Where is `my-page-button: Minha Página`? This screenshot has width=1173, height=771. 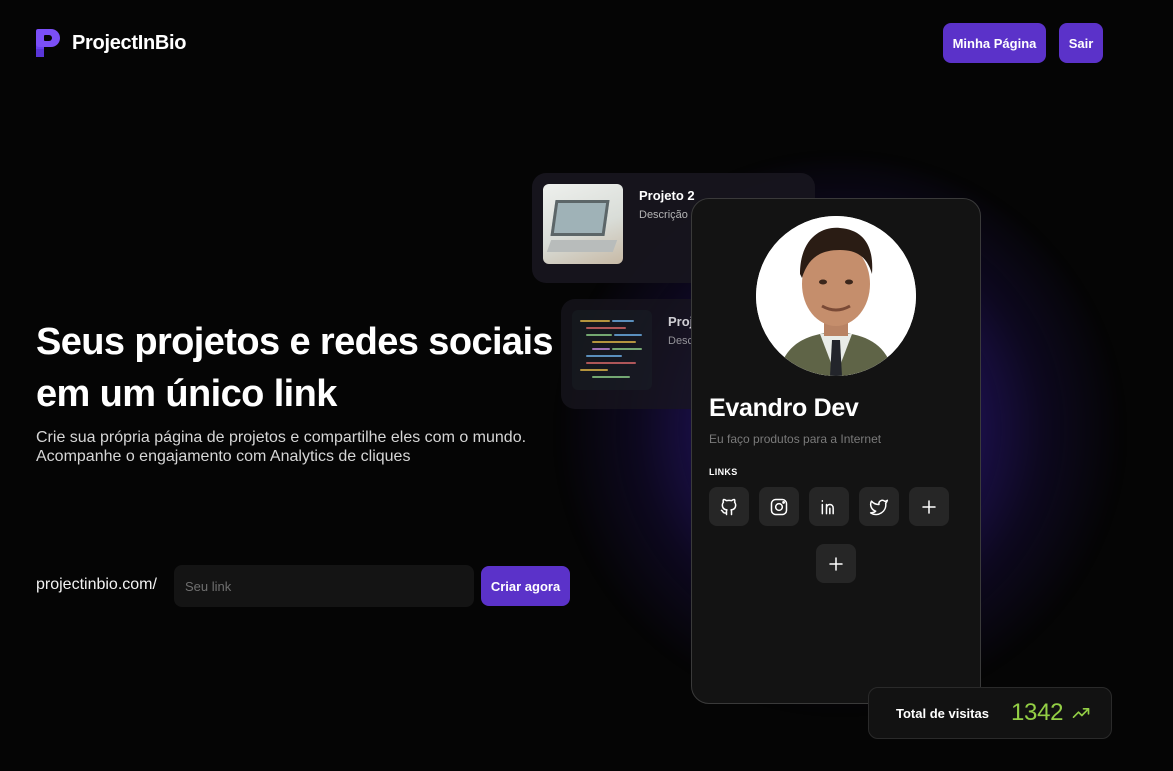 my-page-button: Minha Página is located at coordinates (994, 43).